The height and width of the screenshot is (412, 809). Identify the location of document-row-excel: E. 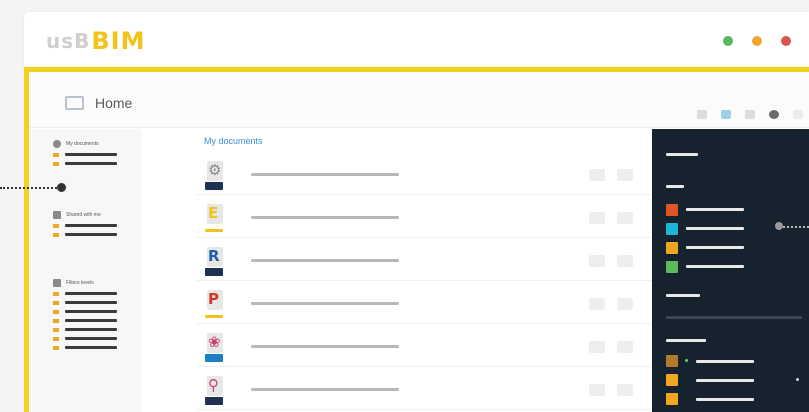
(424, 218).